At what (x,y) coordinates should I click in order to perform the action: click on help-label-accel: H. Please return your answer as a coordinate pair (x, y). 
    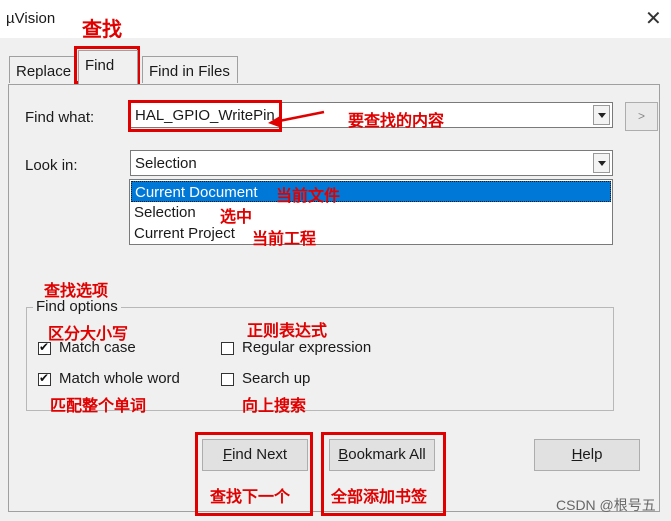
    Looking at the image, I should click on (577, 454).